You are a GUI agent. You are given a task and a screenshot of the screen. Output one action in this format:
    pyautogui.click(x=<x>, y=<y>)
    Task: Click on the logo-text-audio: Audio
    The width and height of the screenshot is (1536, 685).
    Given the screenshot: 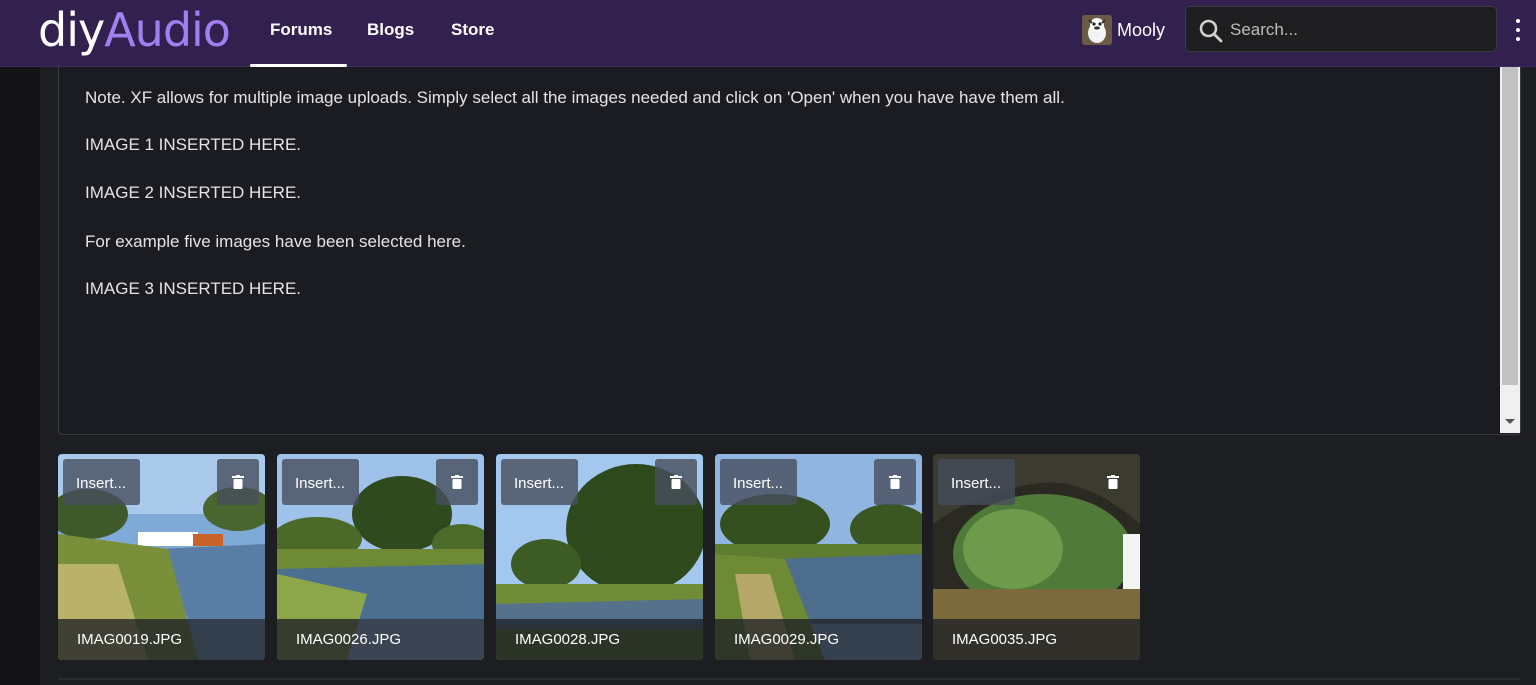 What is the action you would take?
    pyautogui.click(x=167, y=30)
    